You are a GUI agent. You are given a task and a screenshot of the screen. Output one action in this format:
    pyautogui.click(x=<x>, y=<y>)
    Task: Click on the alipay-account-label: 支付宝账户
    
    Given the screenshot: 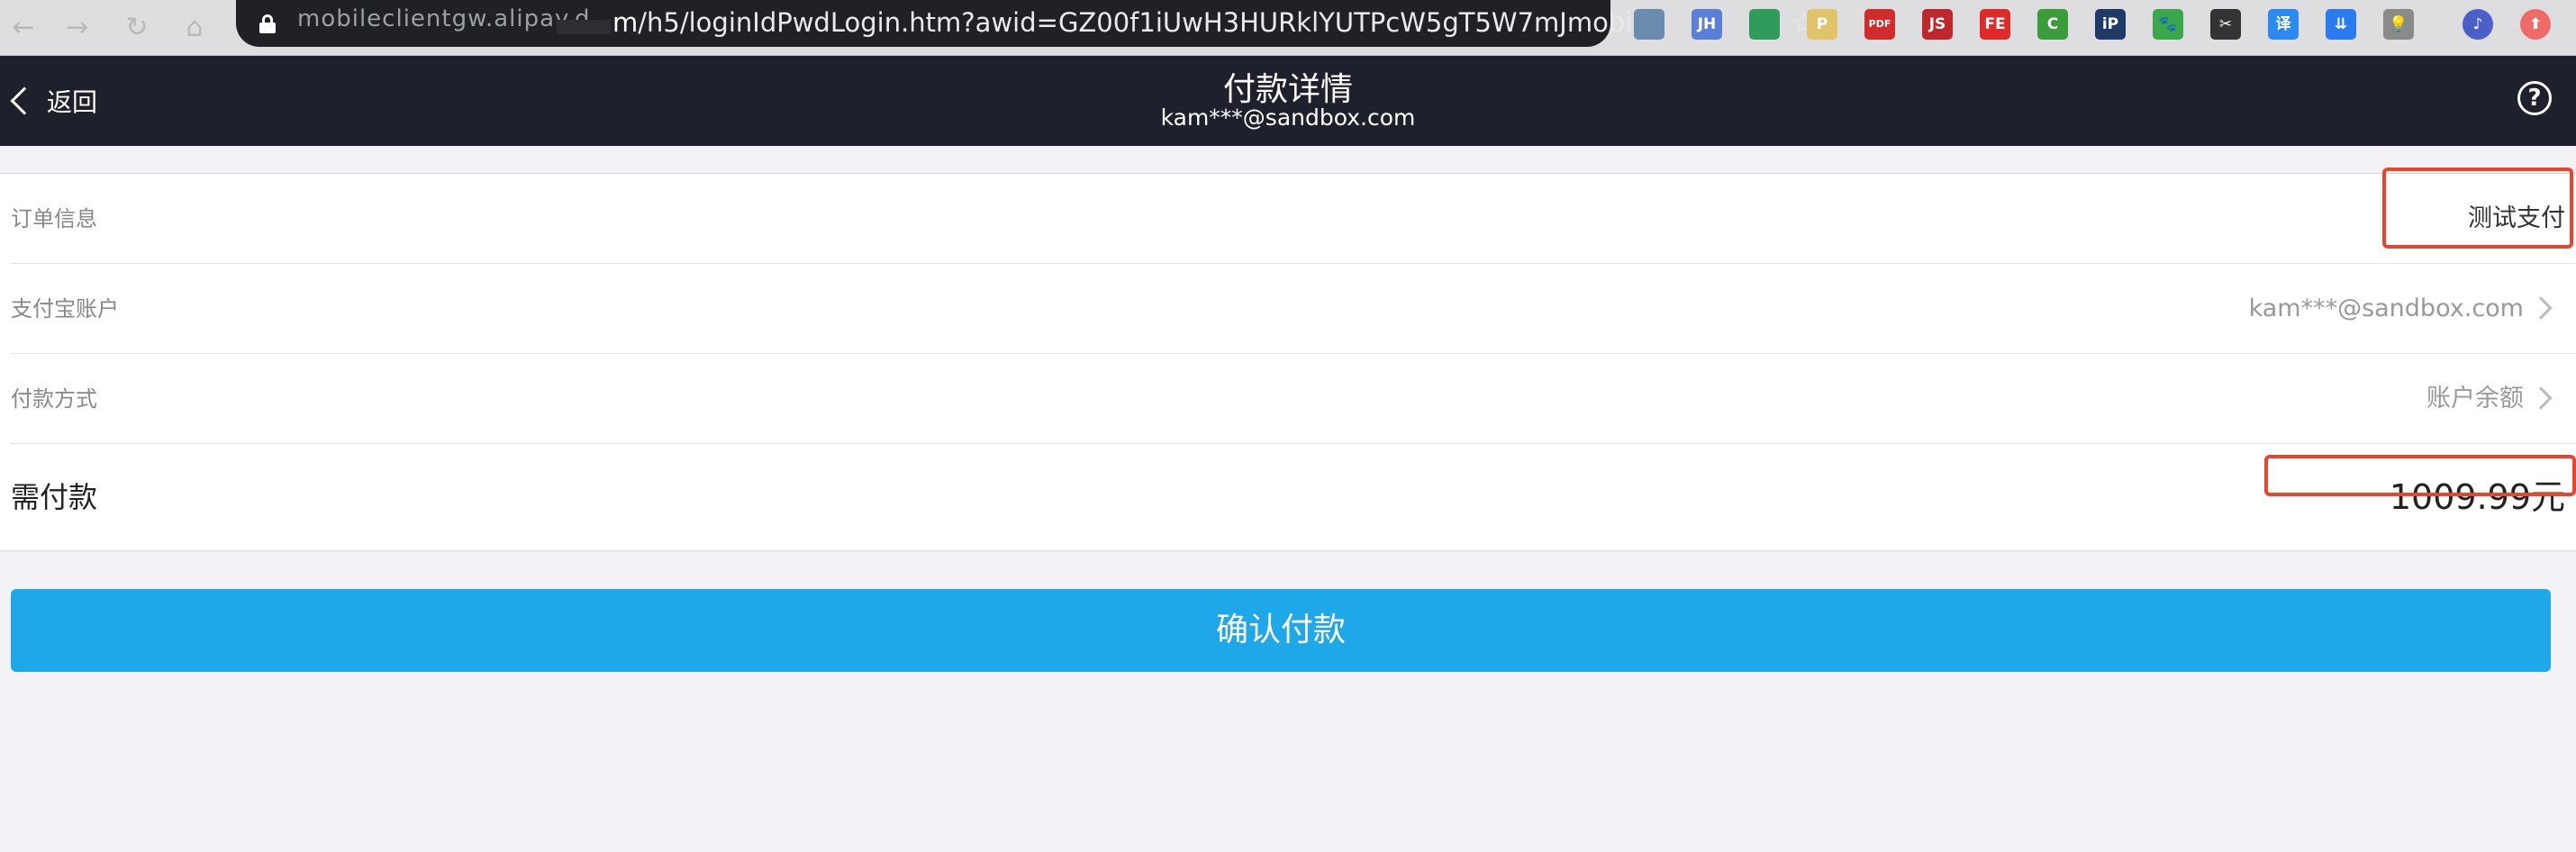 What is the action you would take?
    pyautogui.click(x=65, y=309)
    